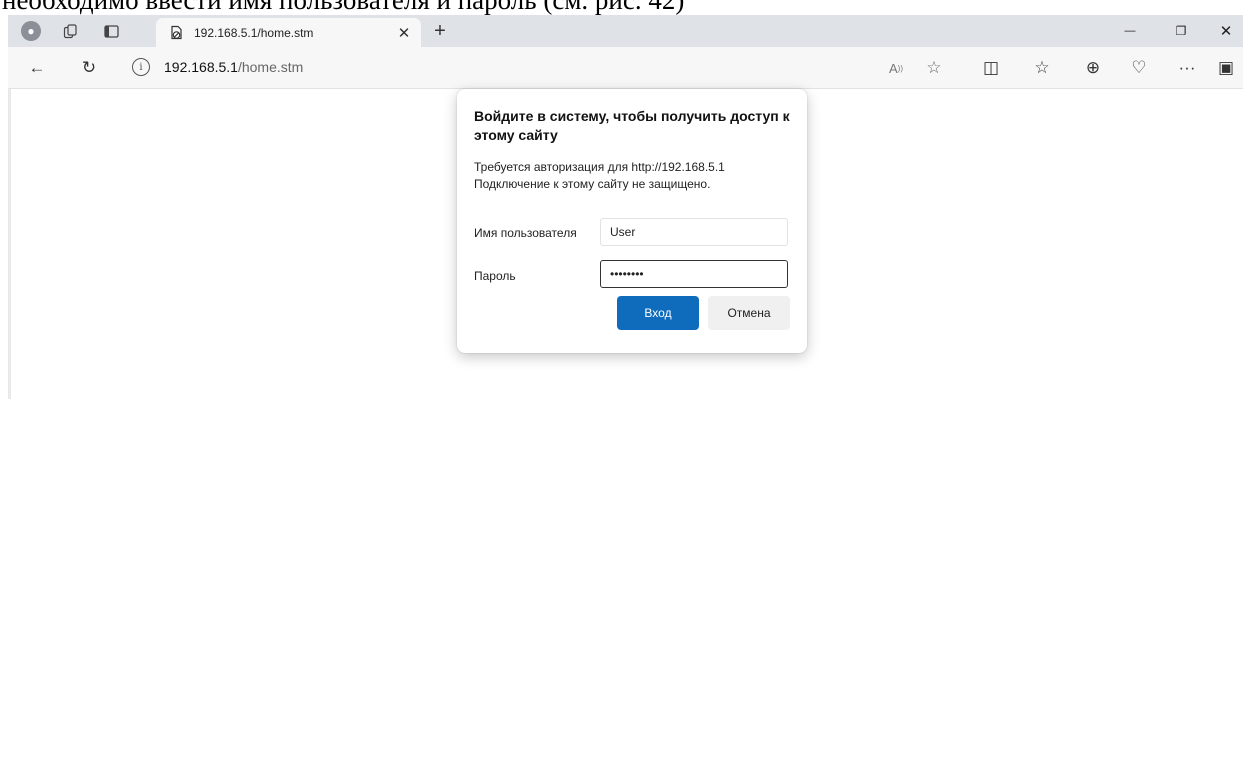  I want to click on sidebar-icon: ▣, so click(1226, 67).